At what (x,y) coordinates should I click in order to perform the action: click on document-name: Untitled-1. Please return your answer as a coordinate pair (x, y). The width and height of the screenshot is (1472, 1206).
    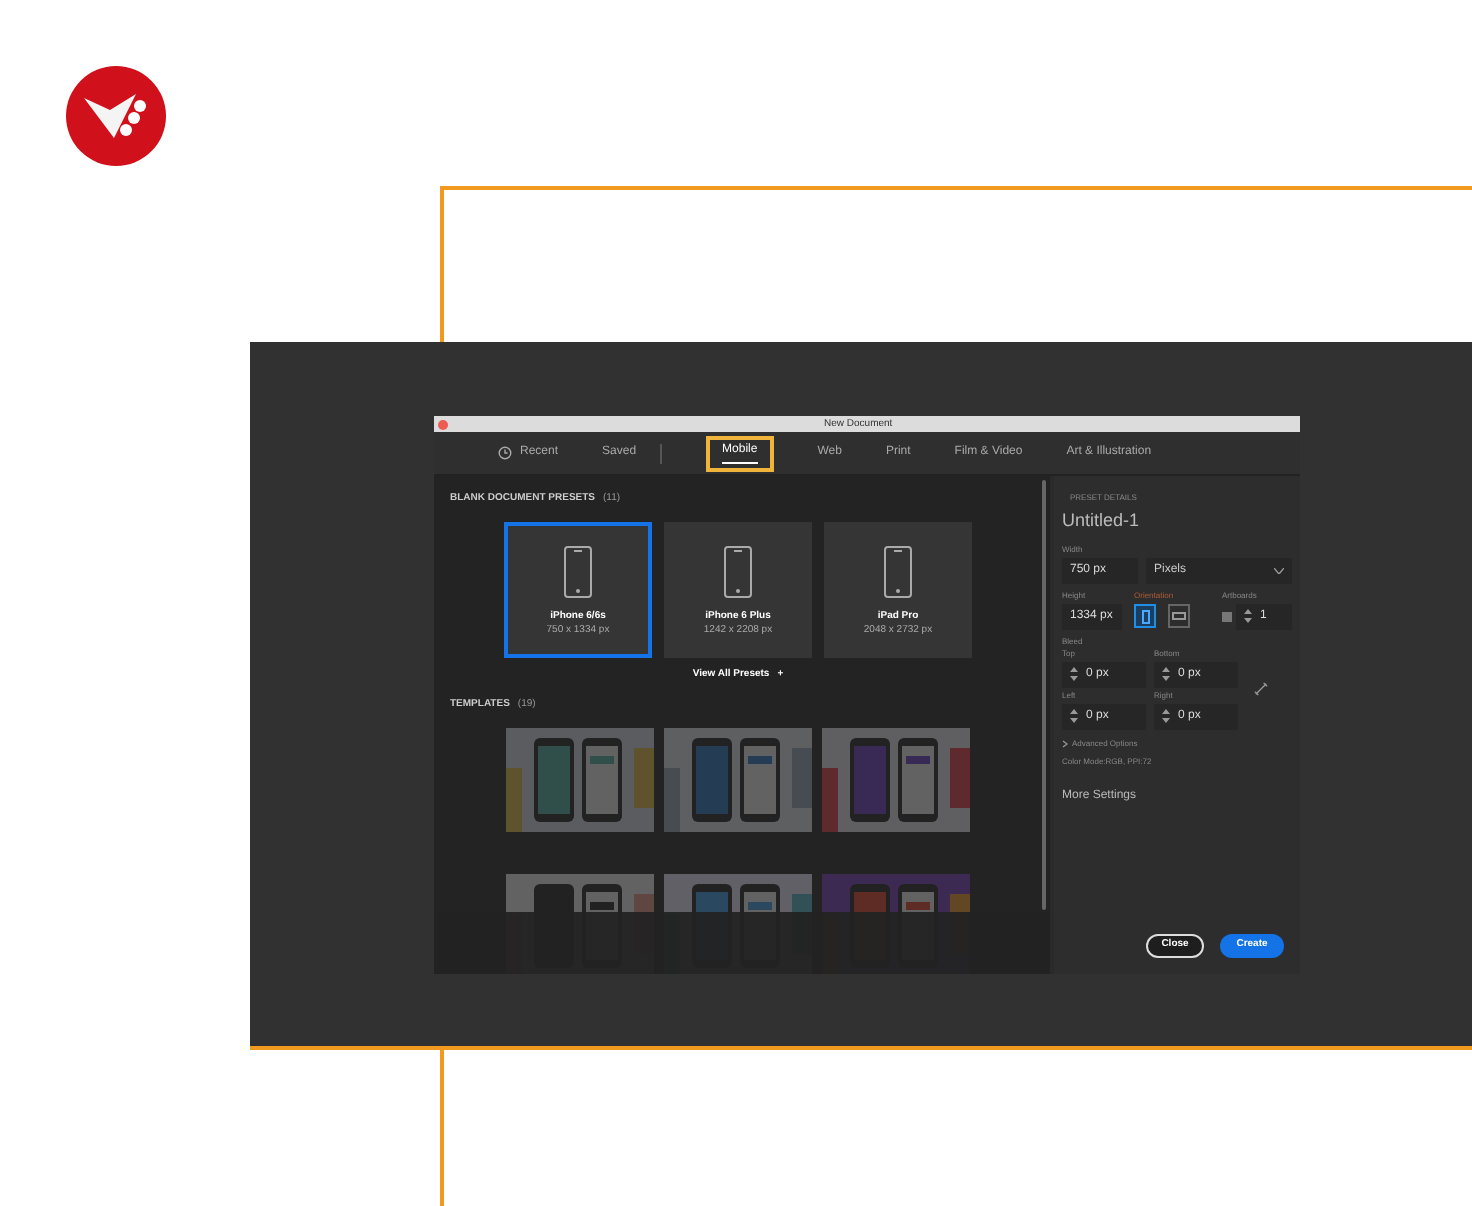
    Looking at the image, I should click on (1102, 521).